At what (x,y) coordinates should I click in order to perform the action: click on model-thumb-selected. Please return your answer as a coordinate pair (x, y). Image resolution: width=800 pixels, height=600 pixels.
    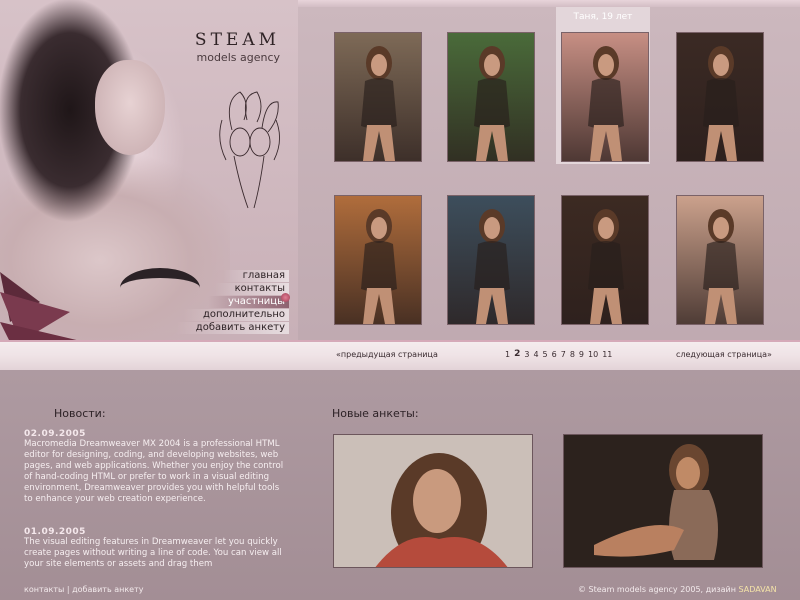
    Looking at the image, I should click on (605, 97).